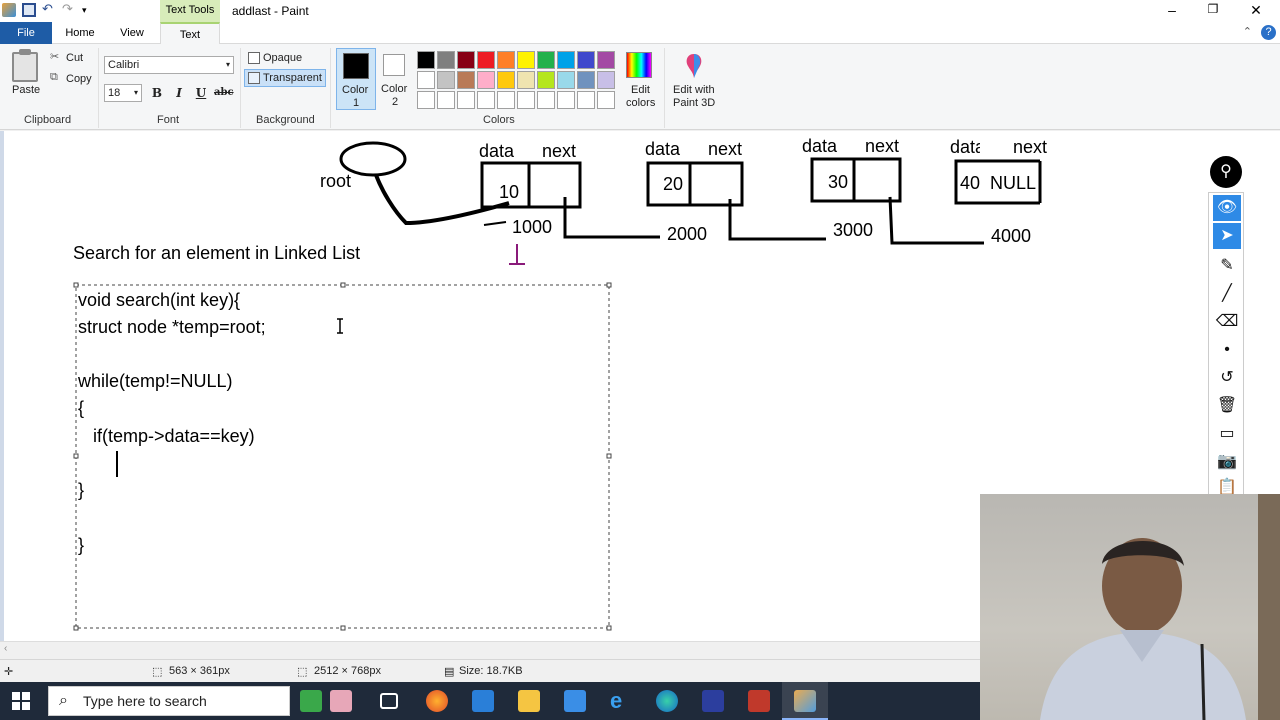 Image resolution: width=1280 pixels, height=720 pixels. What do you see at coordinates (80, 33) in the screenshot?
I see `tab-home: Home` at bounding box center [80, 33].